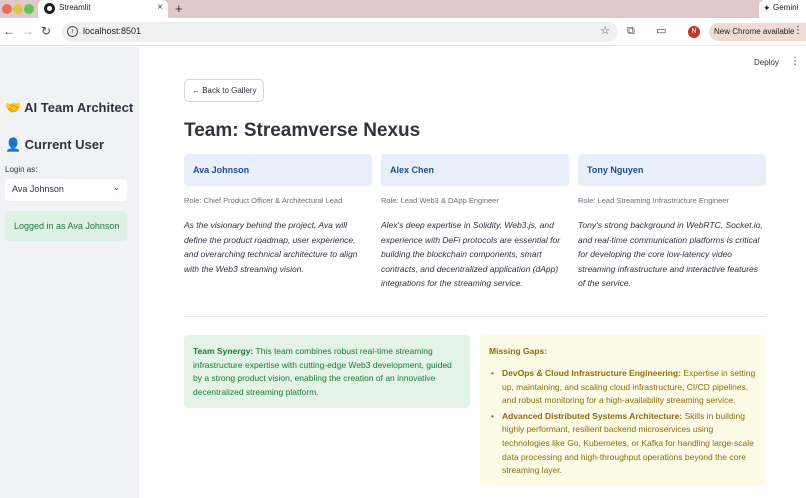 This screenshot has width=806, height=498. I want to click on browser-tab-streamlit: Streamlit ×, so click(103, 9).